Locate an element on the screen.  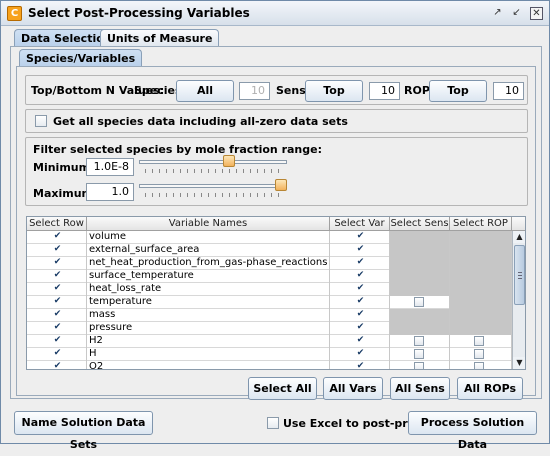
minimum-field: 1.0E-8 is located at coordinates (110, 167).